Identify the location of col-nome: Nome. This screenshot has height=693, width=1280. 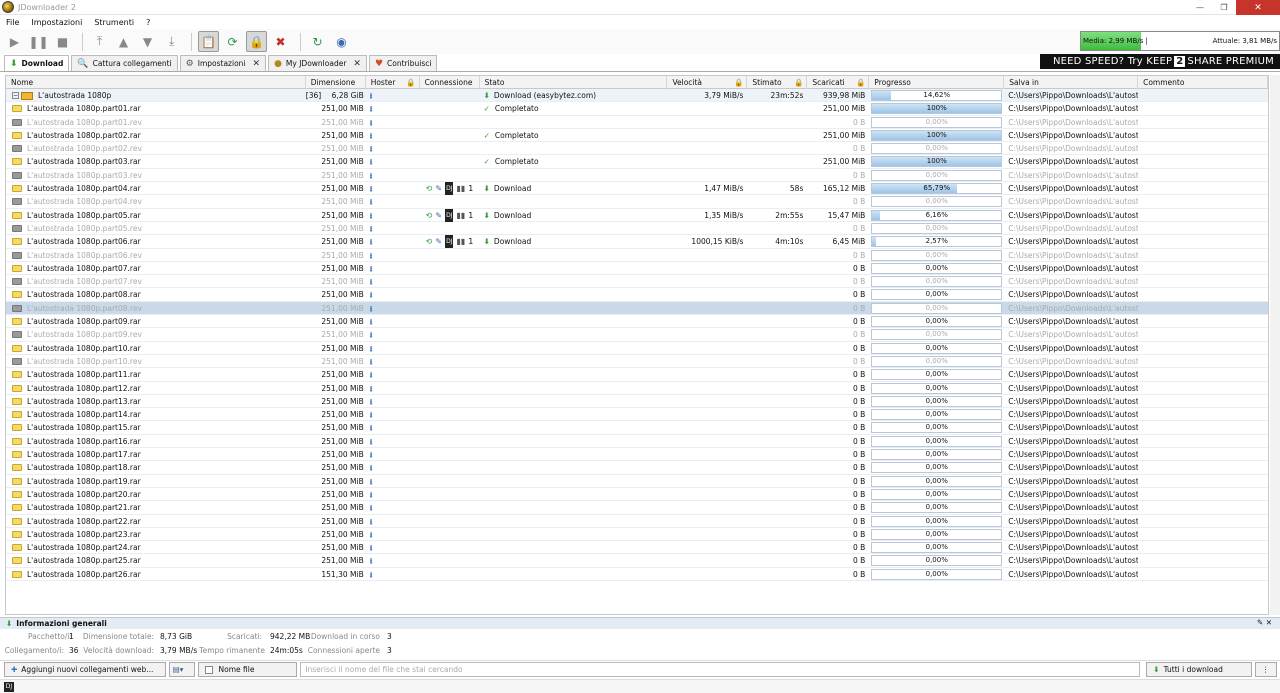
(156, 82).